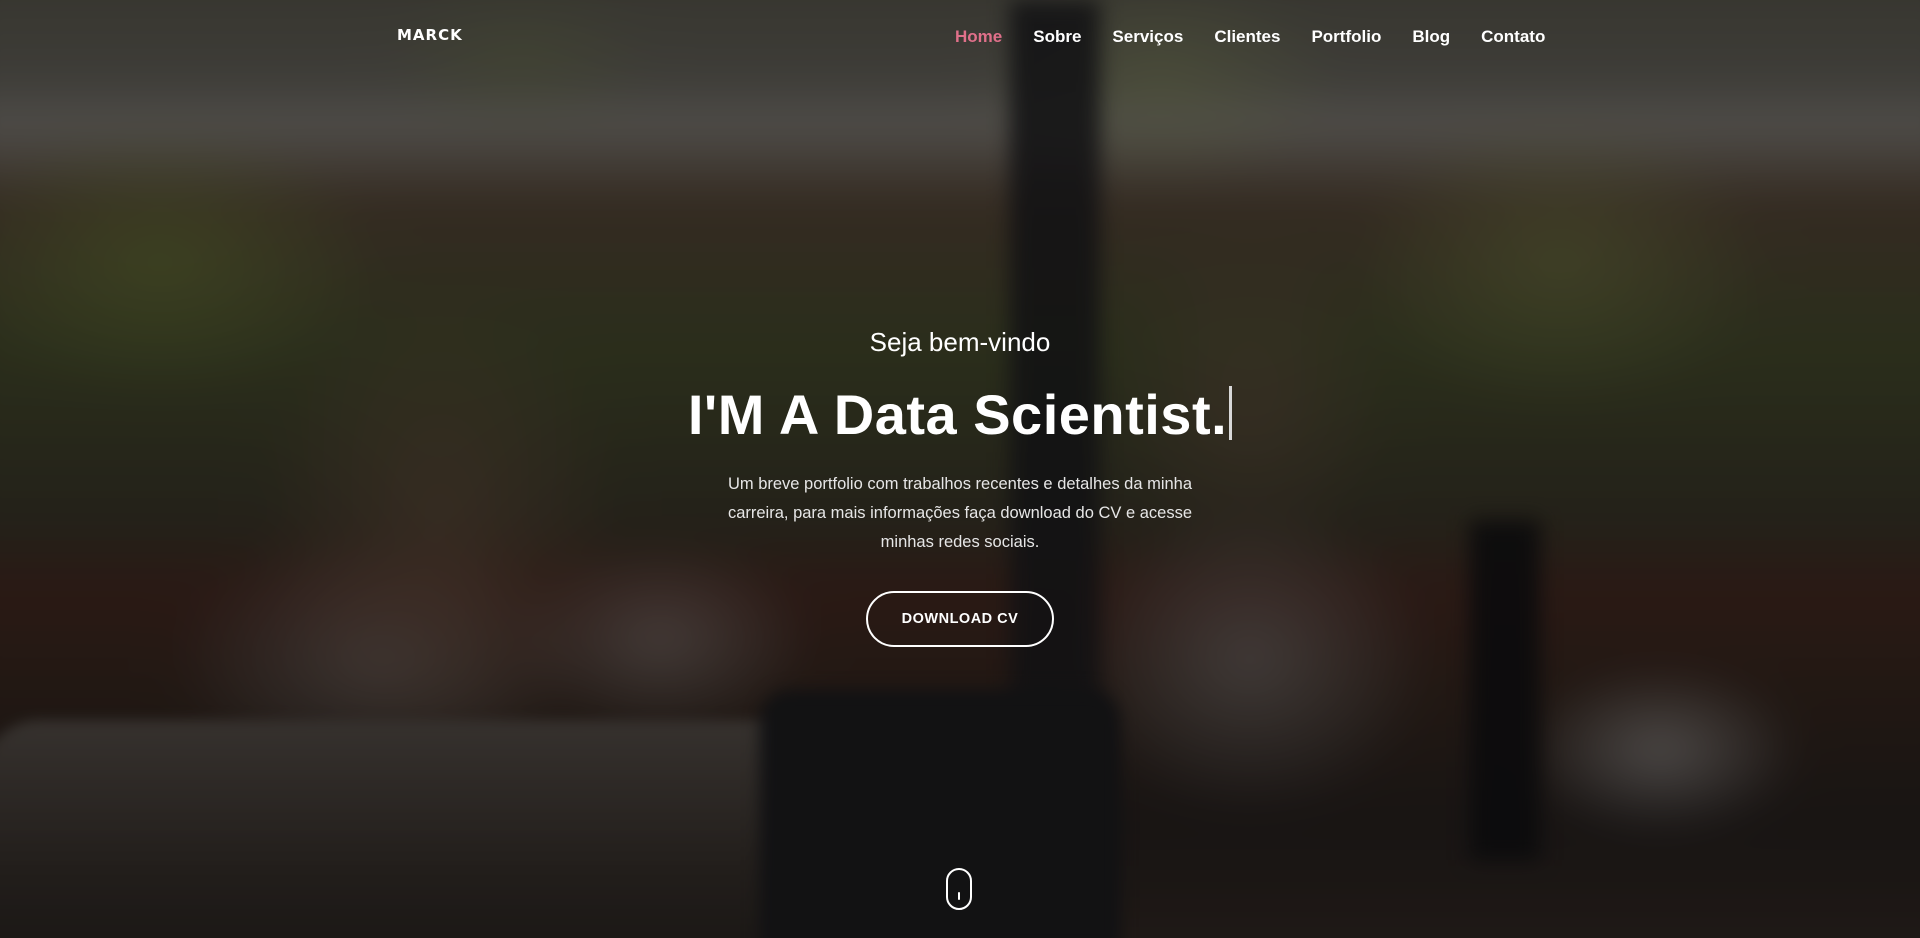  Describe the element at coordinates (959, 896) in the screenshot. I see `mouse-wheel` at that location.